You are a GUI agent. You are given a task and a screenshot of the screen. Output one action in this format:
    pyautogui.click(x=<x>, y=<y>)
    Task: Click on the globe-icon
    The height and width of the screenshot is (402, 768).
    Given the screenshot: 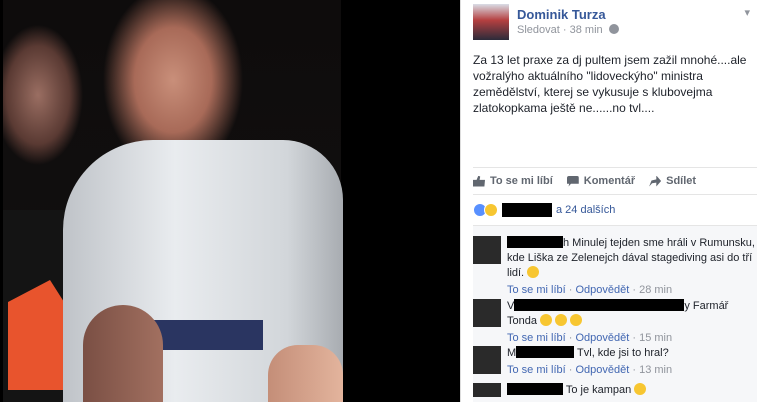 What is the action you would take?
    pyautogui.click(x=613, y=29)
    